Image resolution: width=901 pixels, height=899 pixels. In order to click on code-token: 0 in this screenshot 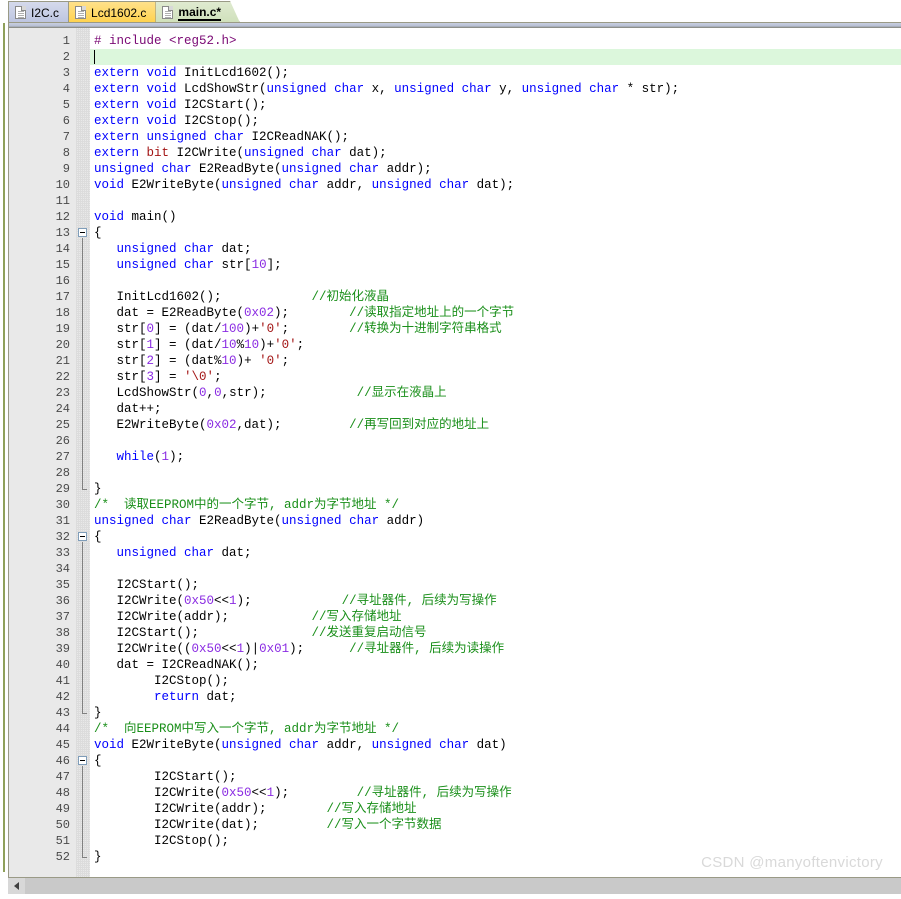, I will do `click(203, 393)`.